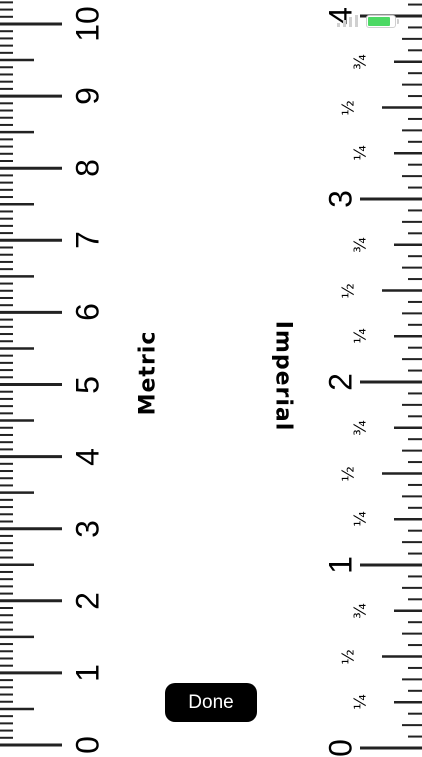  I want to click on metric-number: 10, so click(87, 24).